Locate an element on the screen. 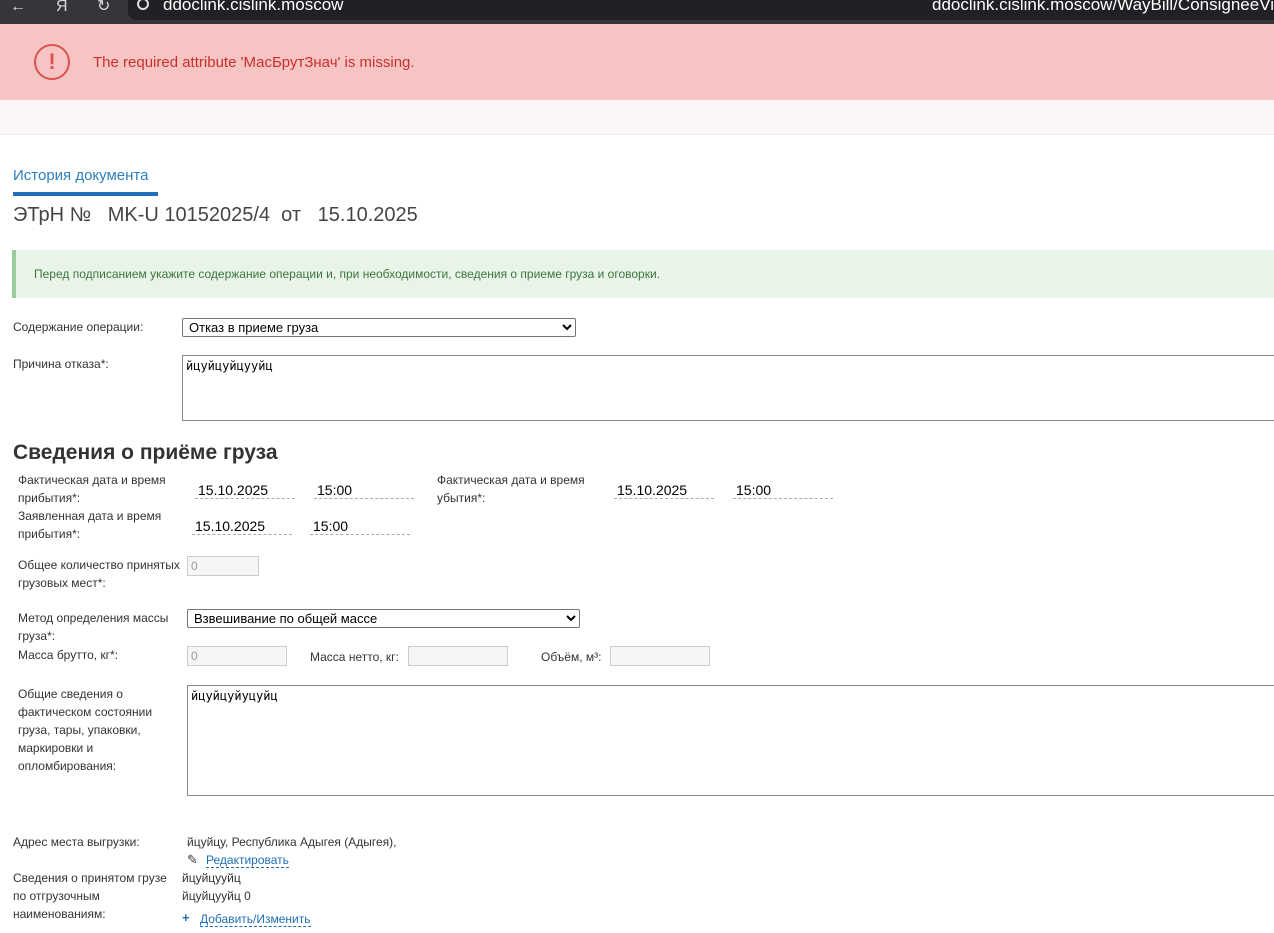 This screenshot has width=1274, height=933. exclamation-circle-icon: ! is located at coordinates (52, 62).